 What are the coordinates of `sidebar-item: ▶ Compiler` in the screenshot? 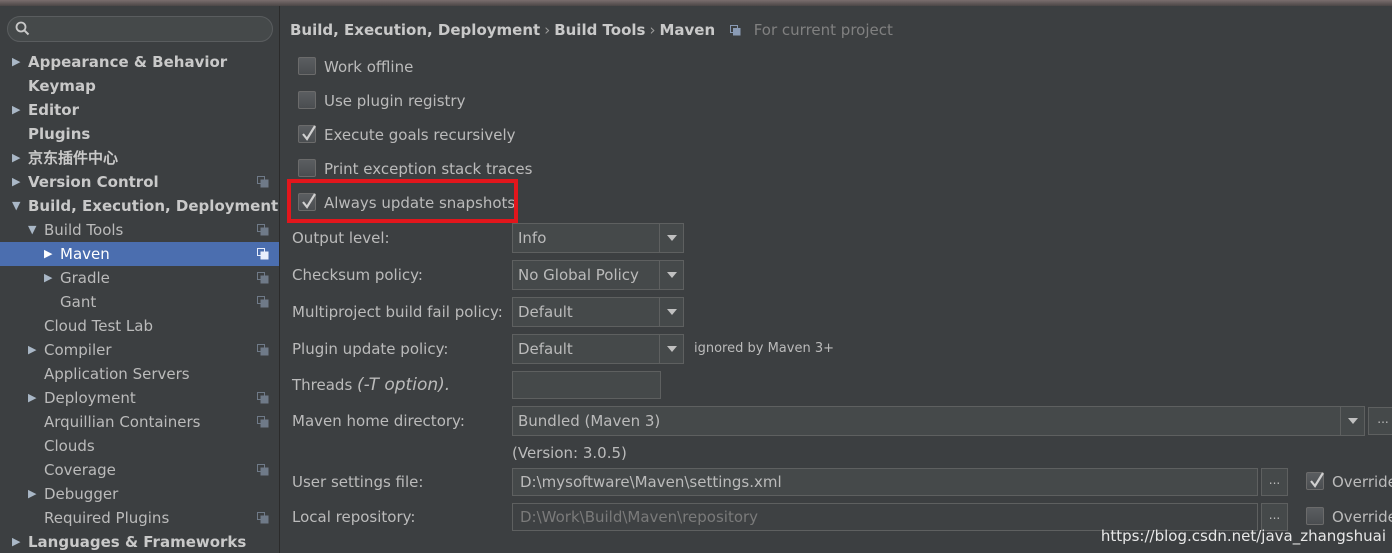 It's located at (139, 350).